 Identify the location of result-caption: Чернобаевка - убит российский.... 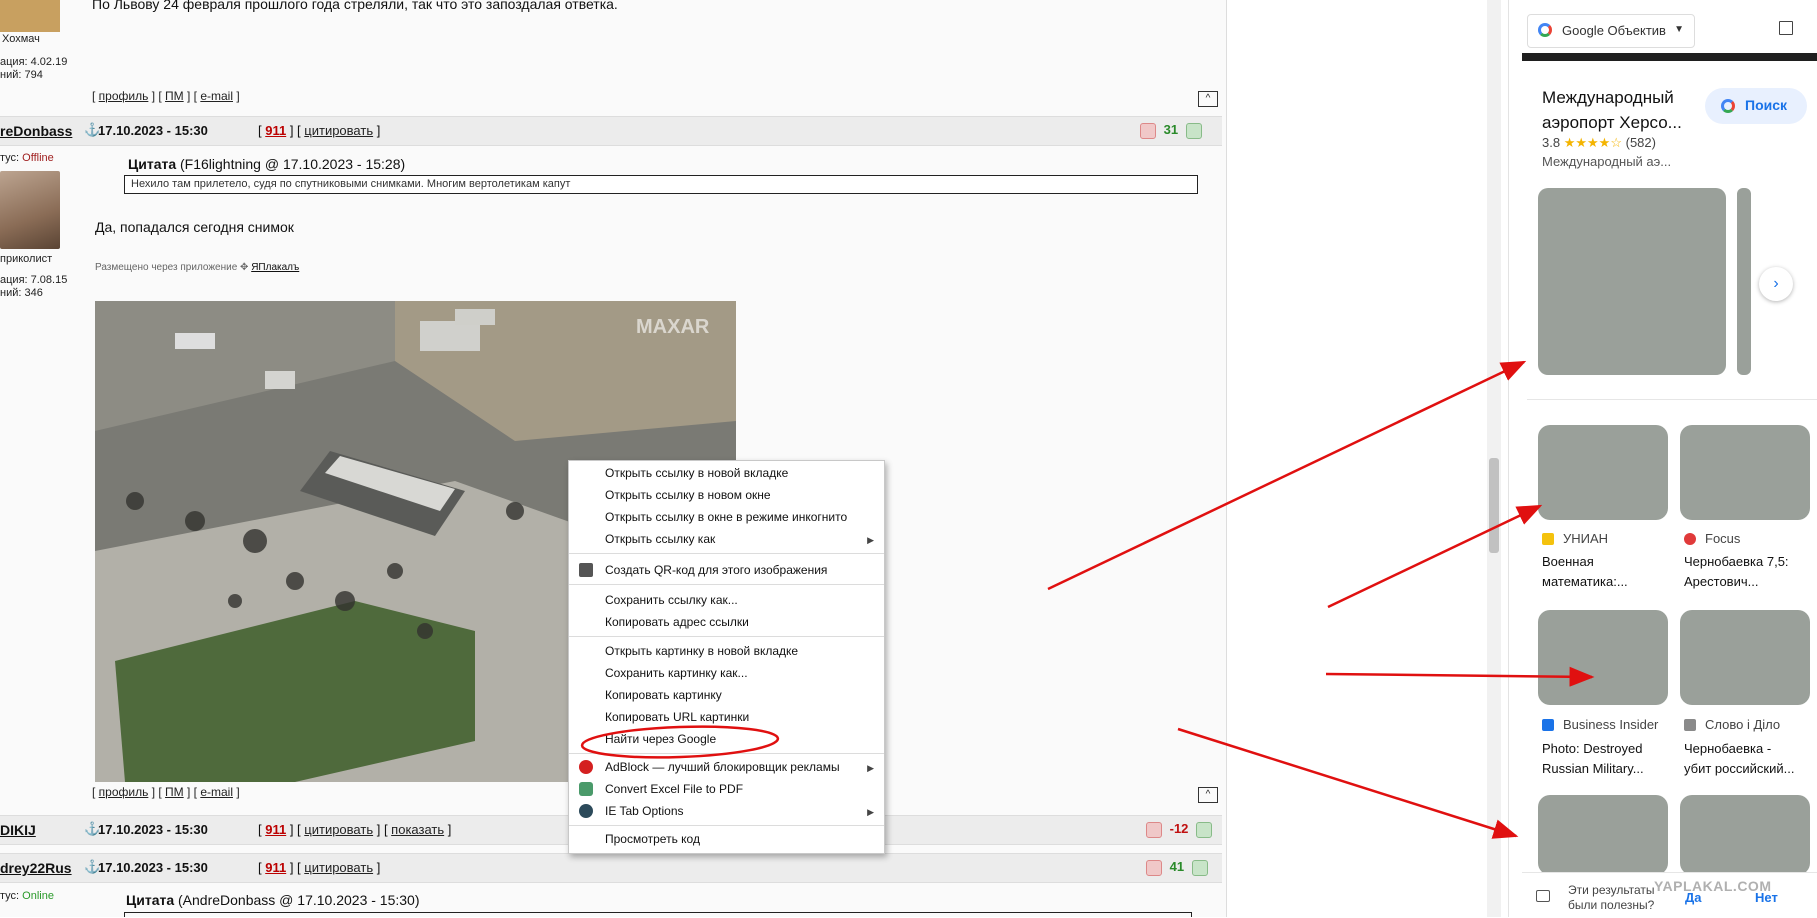
(1739, 759).